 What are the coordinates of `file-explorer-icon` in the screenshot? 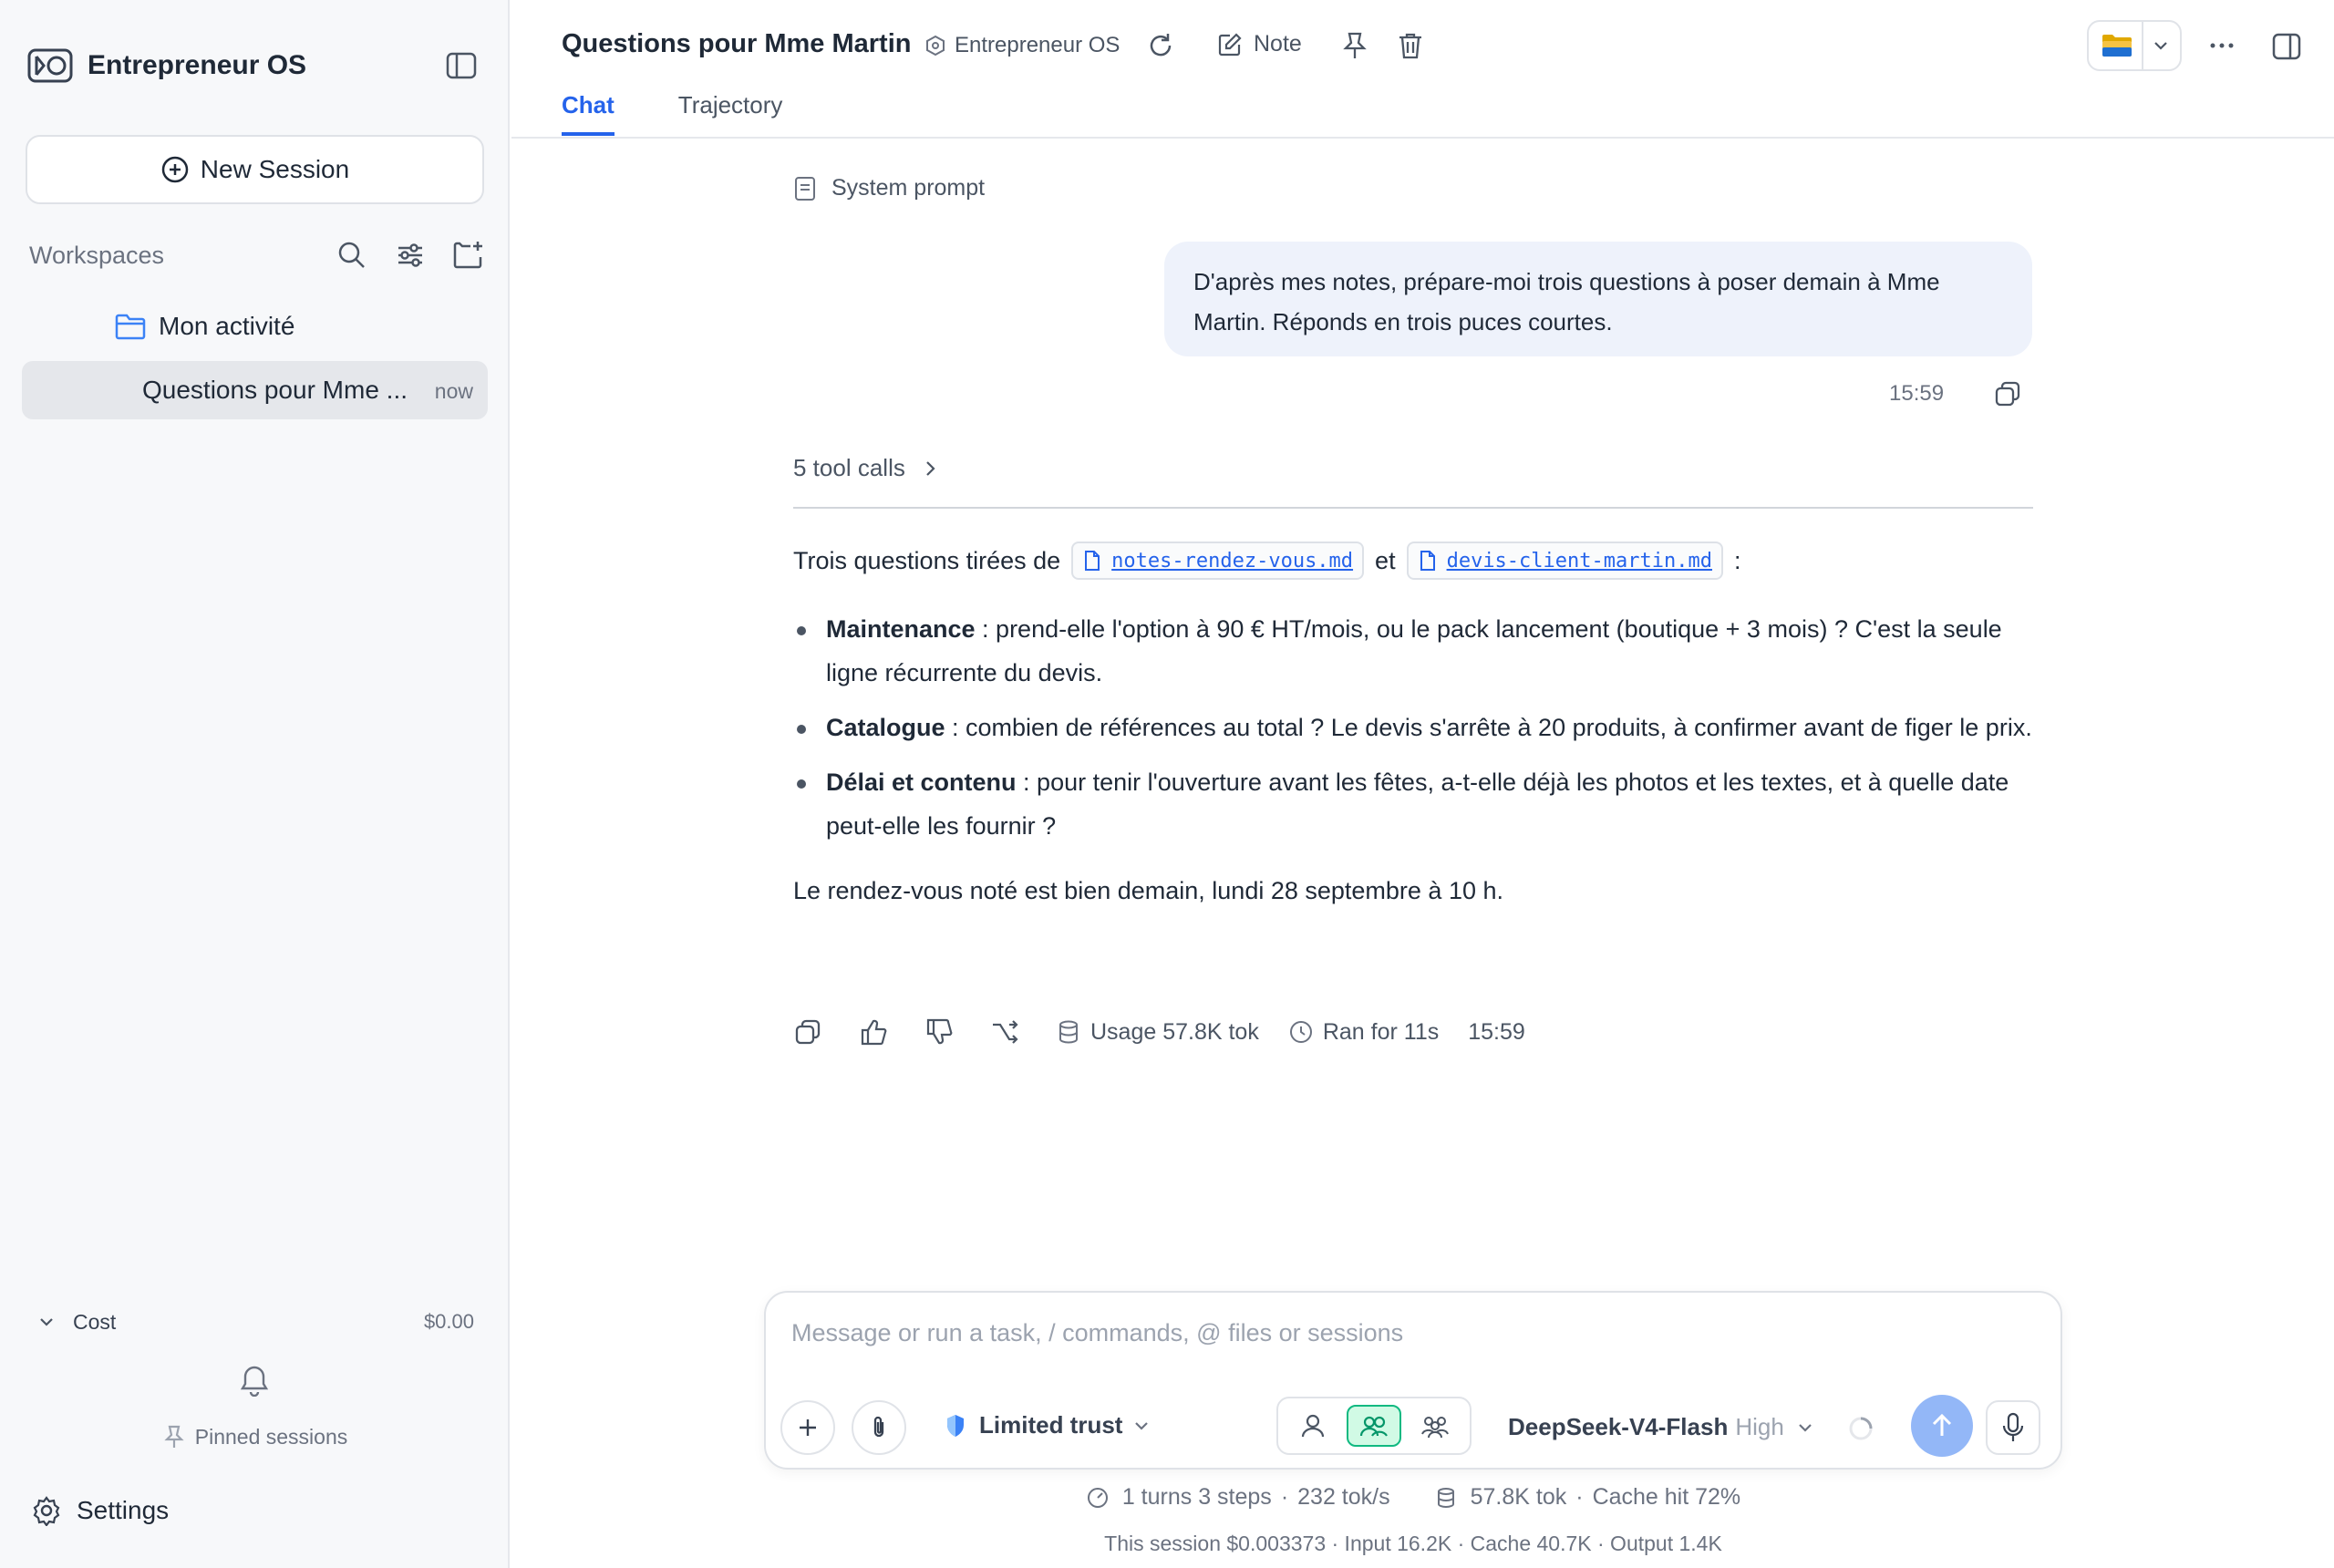 It's located at (2117, 46).